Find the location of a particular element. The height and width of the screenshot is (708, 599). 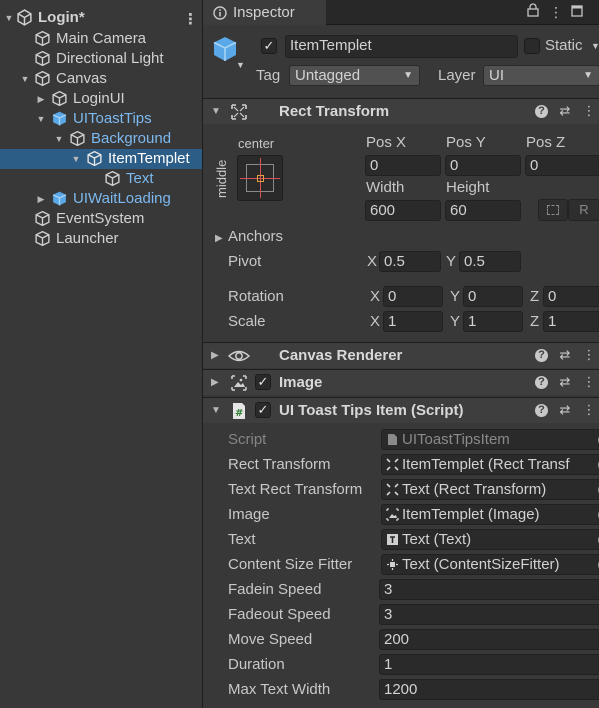

object-name-field: ItemTemplet is located at coordinates (401, 46).